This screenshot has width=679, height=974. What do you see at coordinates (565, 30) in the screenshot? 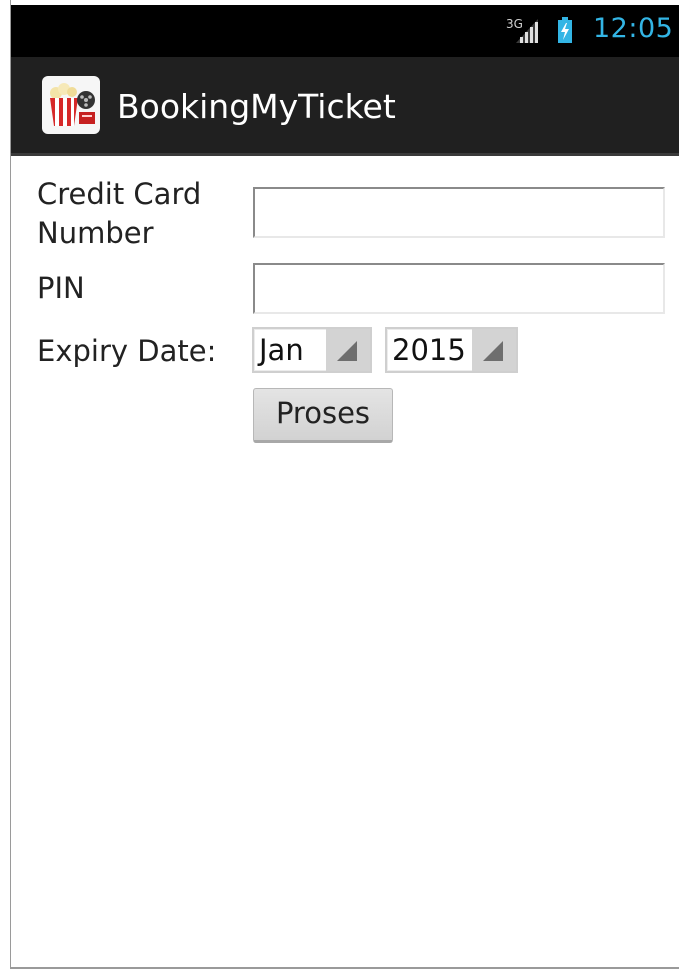
I see `battery-charging-icon` at bounding box center [565, 30].